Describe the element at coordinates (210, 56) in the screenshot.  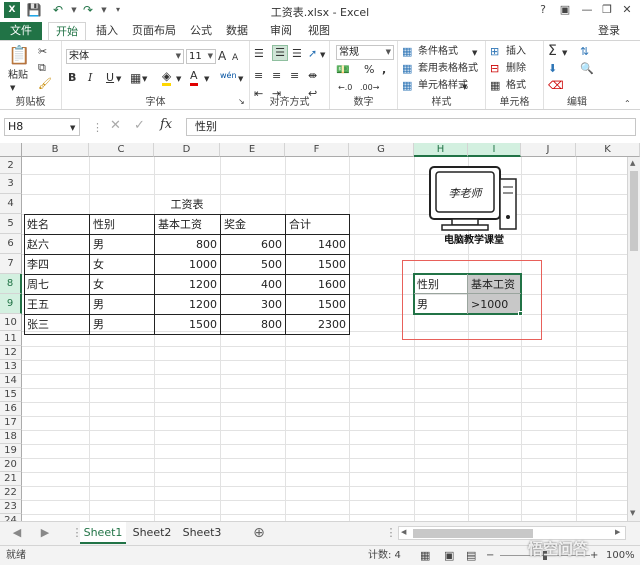
I see `font-size-dropdown-icon: ▼` at that location.